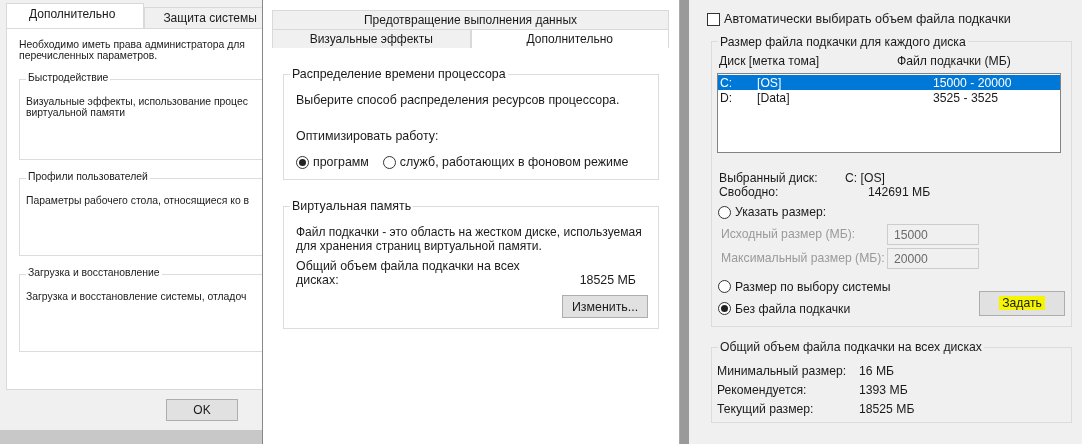 The width and height of the screenshot is (1082, 444). Describe the element at coordinates (972, 82) in the screenshot. I see `pagefile-size: 15000 - 20000` at that location.